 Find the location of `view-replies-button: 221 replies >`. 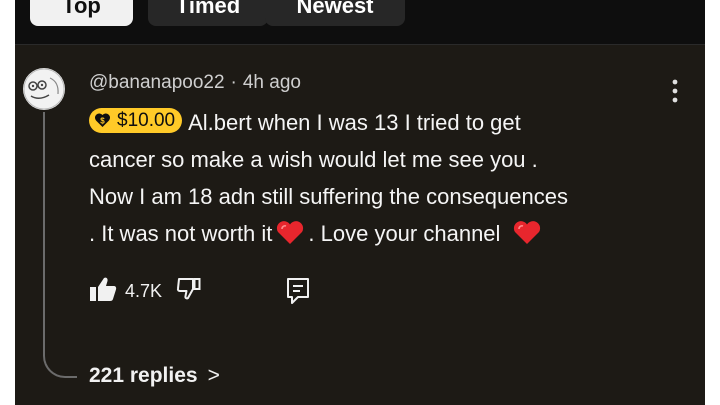

view-replies-button: 221 replies > is located at coordinates (154, 376).